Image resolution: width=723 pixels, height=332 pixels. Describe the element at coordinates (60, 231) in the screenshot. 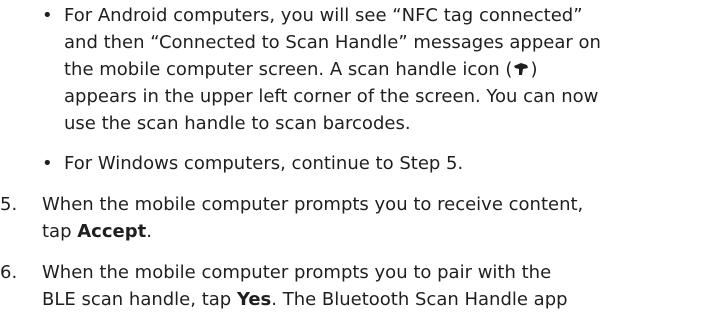

I see `text-segment: tap` at that location.